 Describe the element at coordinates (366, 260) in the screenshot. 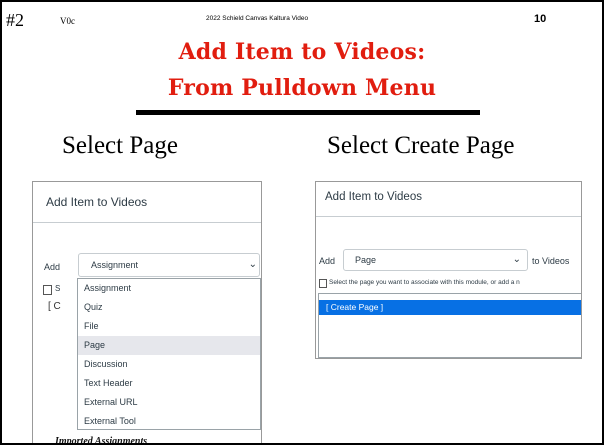

I see `item-type-select-value: Page` at that location.